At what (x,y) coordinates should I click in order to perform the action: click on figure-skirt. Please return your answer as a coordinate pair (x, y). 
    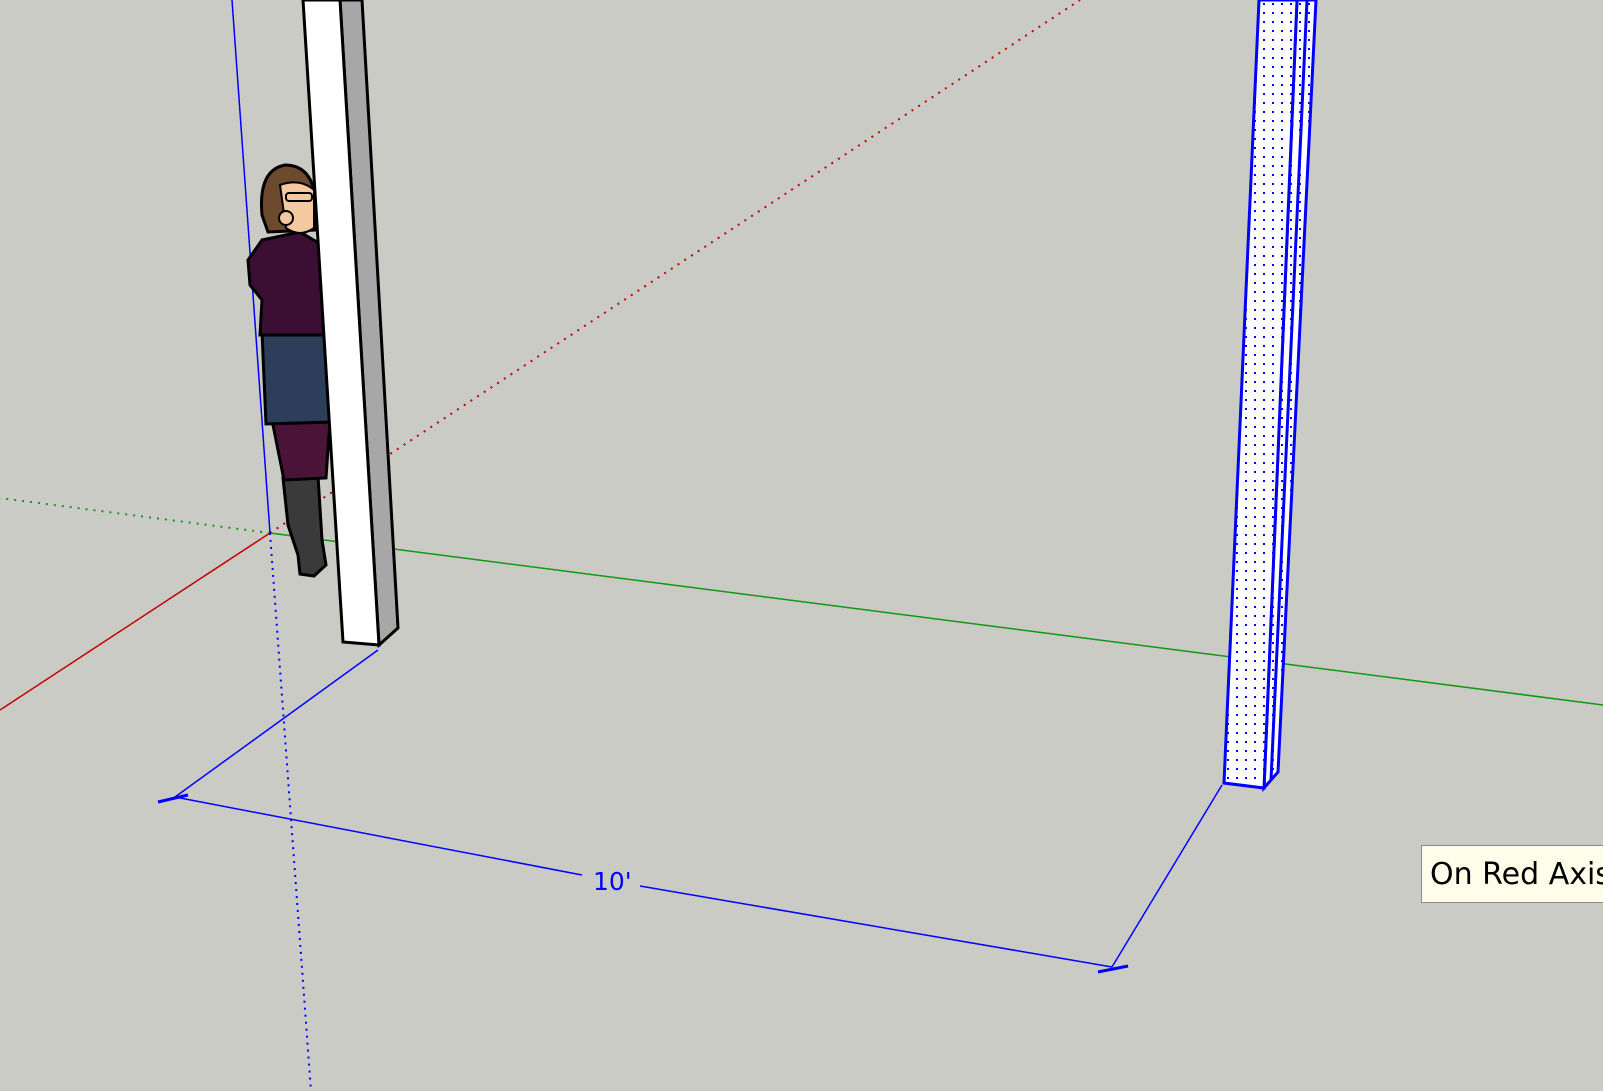
    Looking at the image, I should click on (297, 377).